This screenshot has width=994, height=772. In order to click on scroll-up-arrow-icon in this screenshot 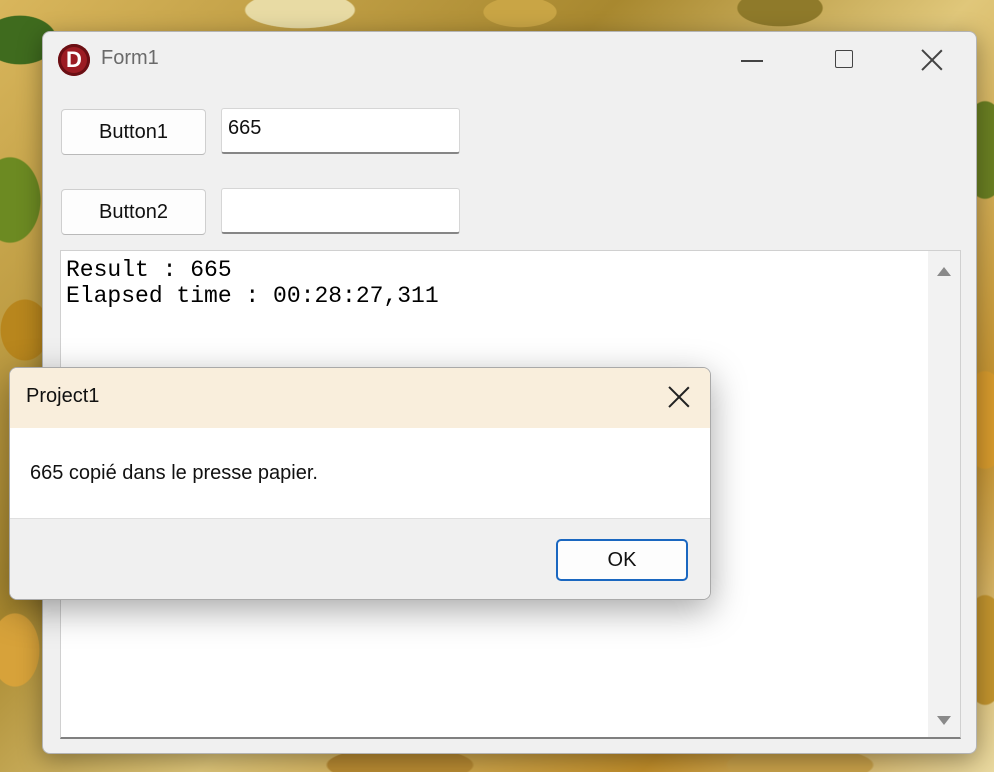, I will do `click(944, 271)`.